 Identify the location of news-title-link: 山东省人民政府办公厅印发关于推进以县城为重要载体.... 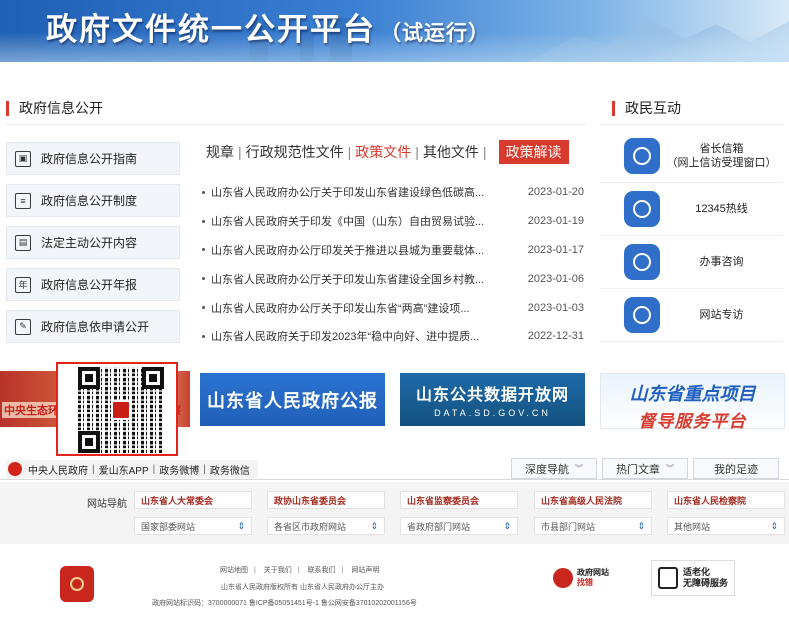
(363, 250).